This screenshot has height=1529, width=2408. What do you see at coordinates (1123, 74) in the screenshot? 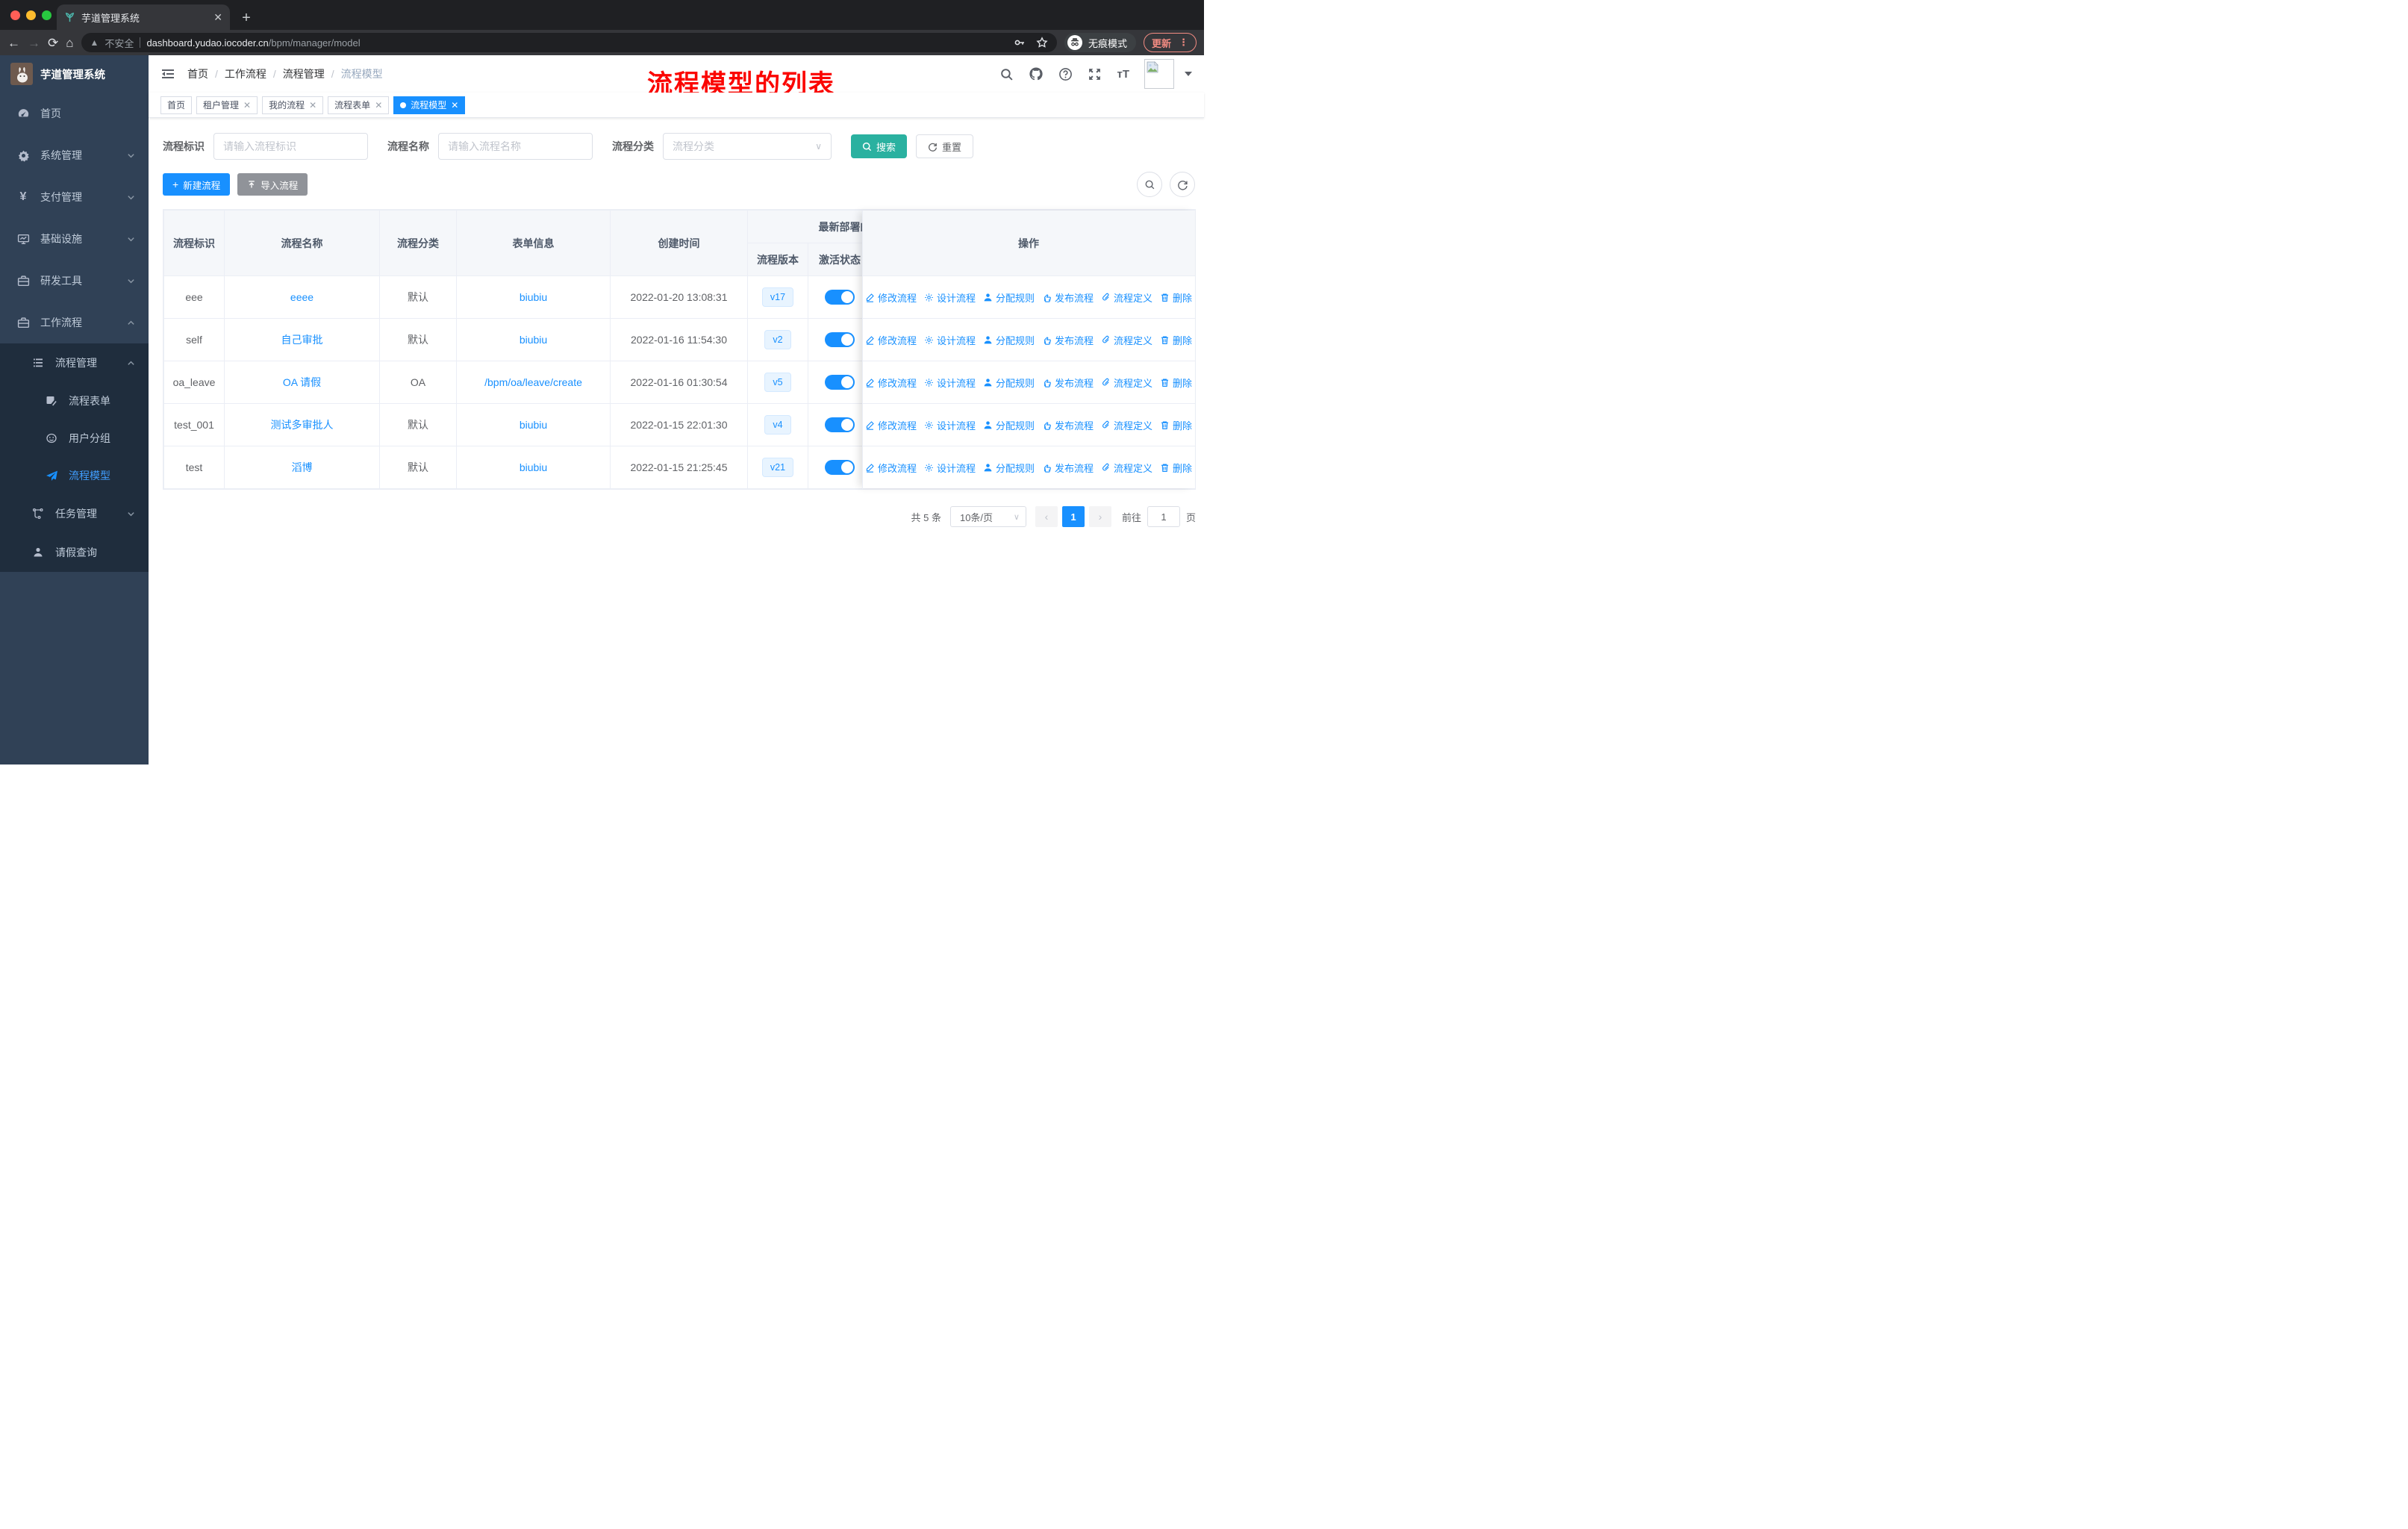
I see `font-size-icon: тT` at bounding box center [1123, 74].